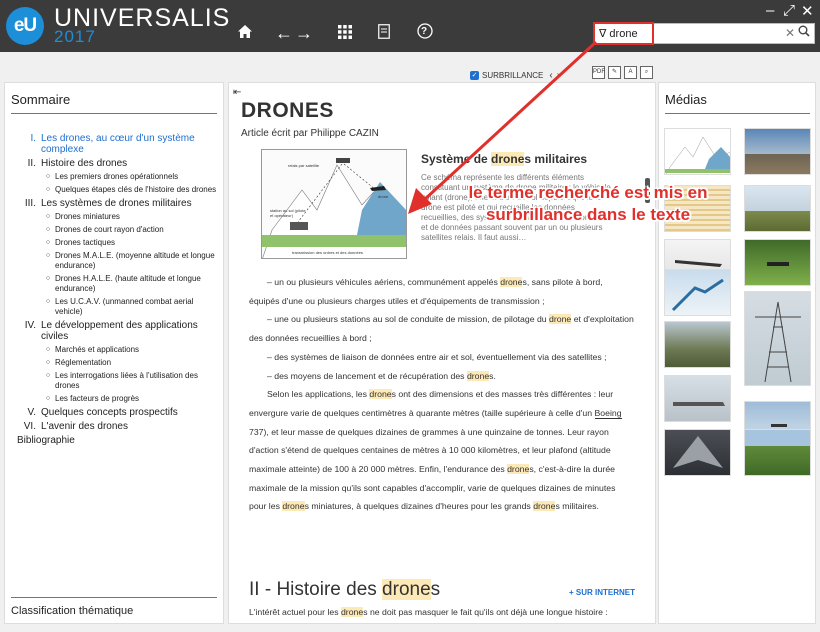 This screenshot has width=820, height=632. Describe the element at coordinates (31, 412) in the screenshot. I see `toc-section-number: V.` at that location.